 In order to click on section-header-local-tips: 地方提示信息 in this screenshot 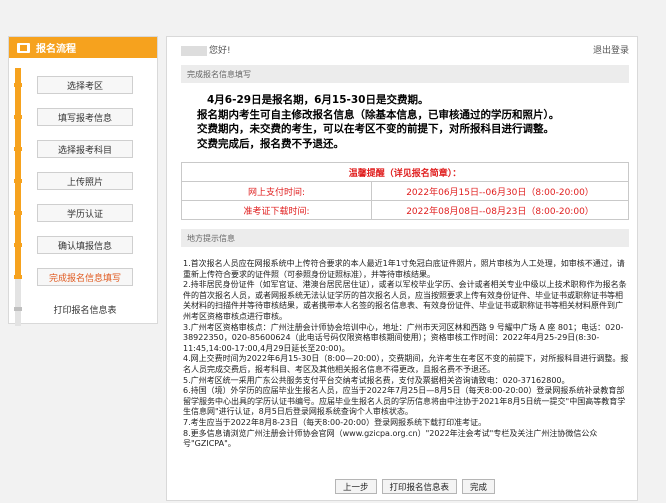, I will do `click(405, 238)`.